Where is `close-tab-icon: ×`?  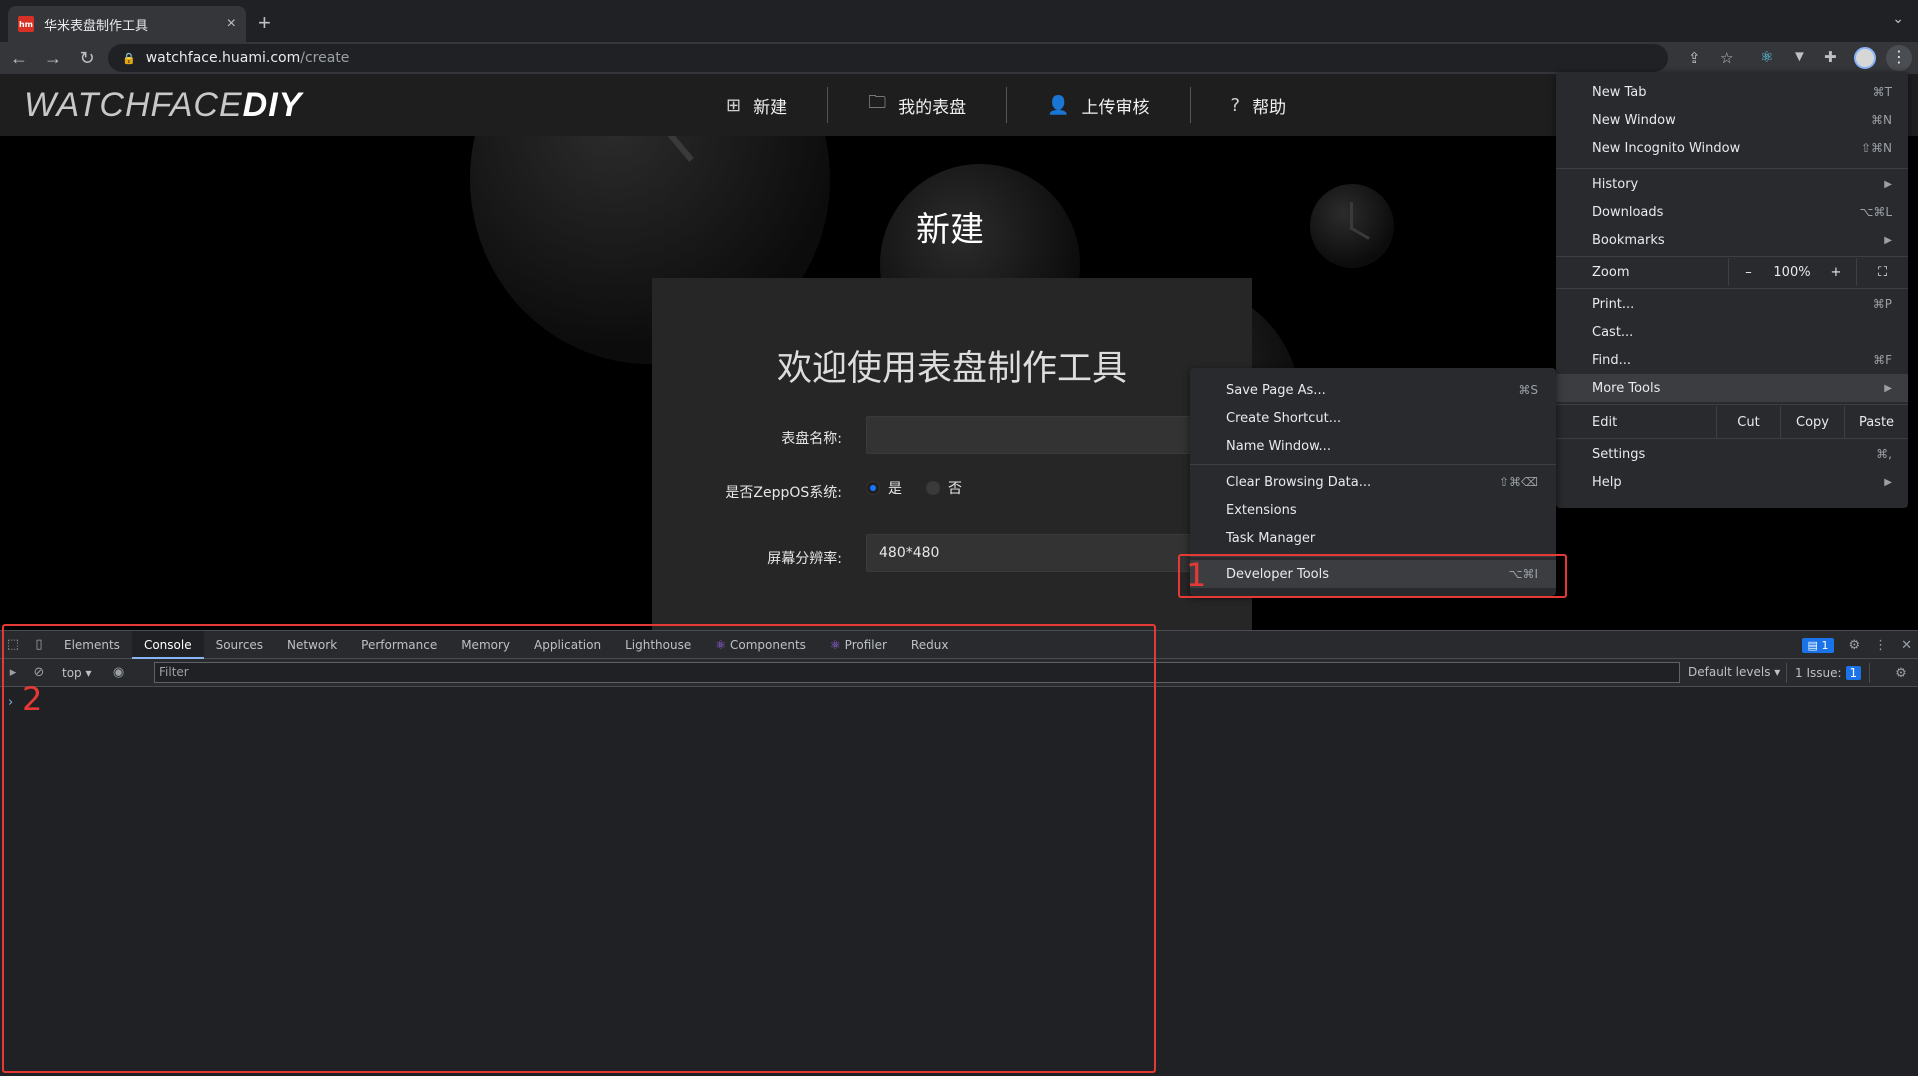 close-tab-icon: × is located at coordinates (231, 24).